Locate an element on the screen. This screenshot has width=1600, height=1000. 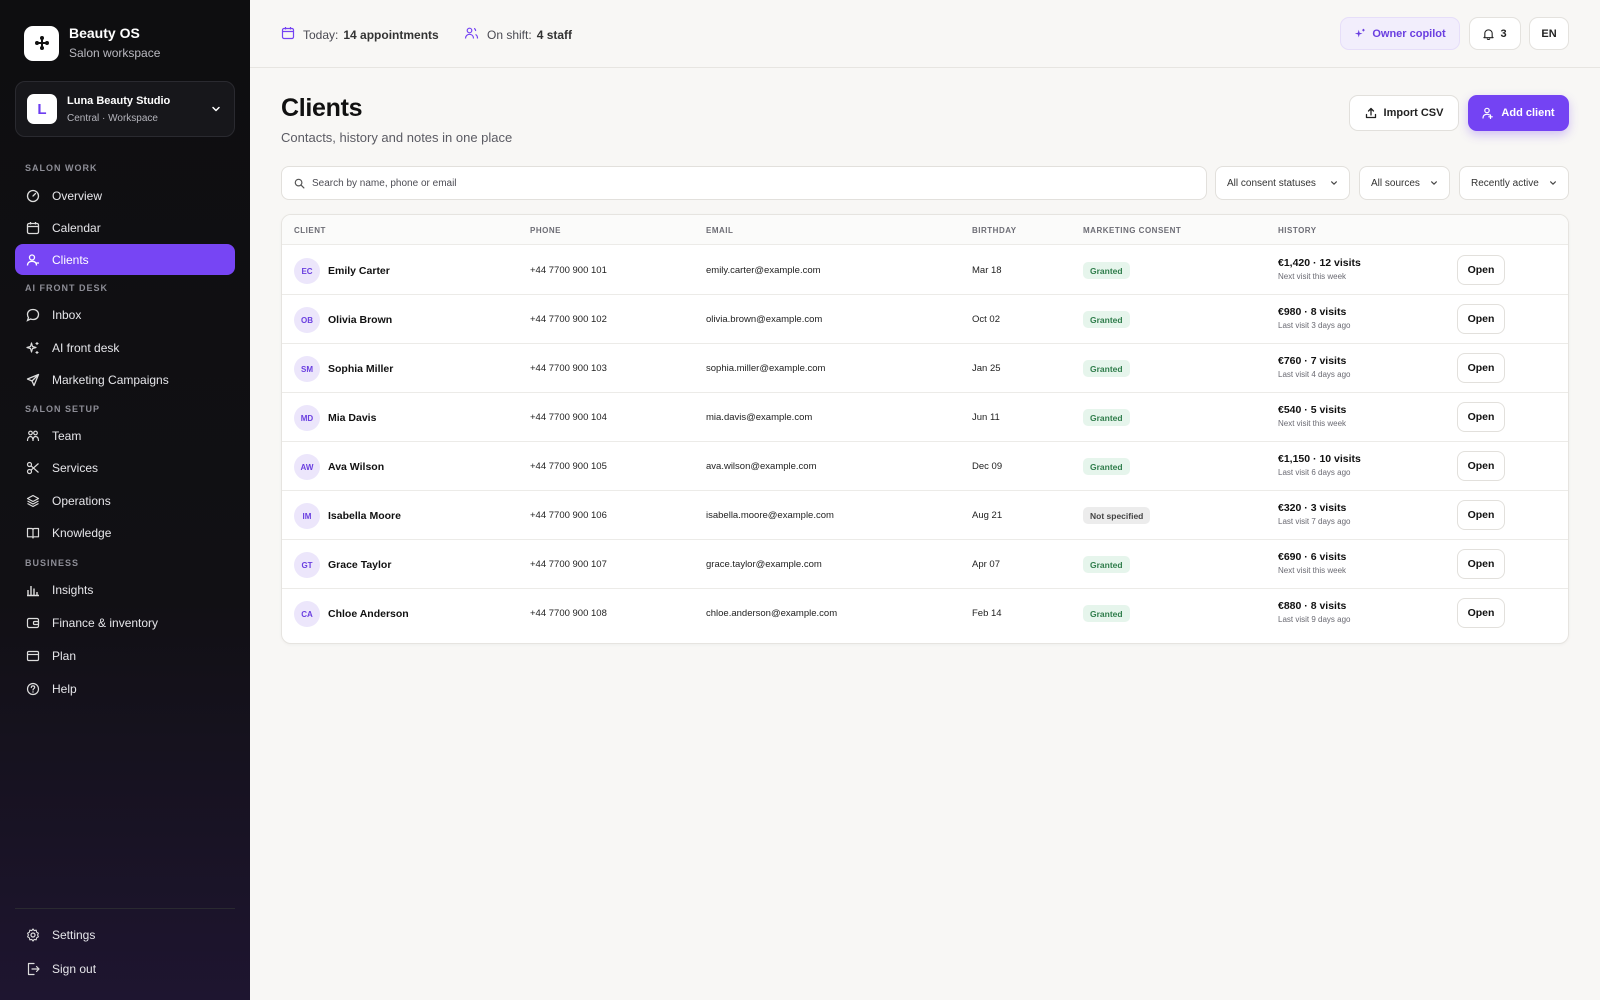
sidebar-item-inbox: Inbox is located at coordinates (125, 314).